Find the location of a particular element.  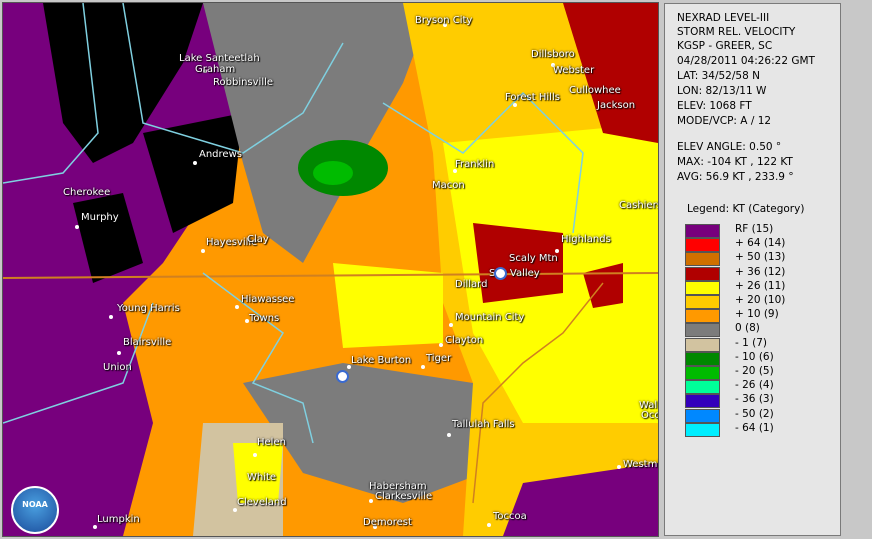

city-label: Lake Santeetlah is located at coordinates (219, 58).